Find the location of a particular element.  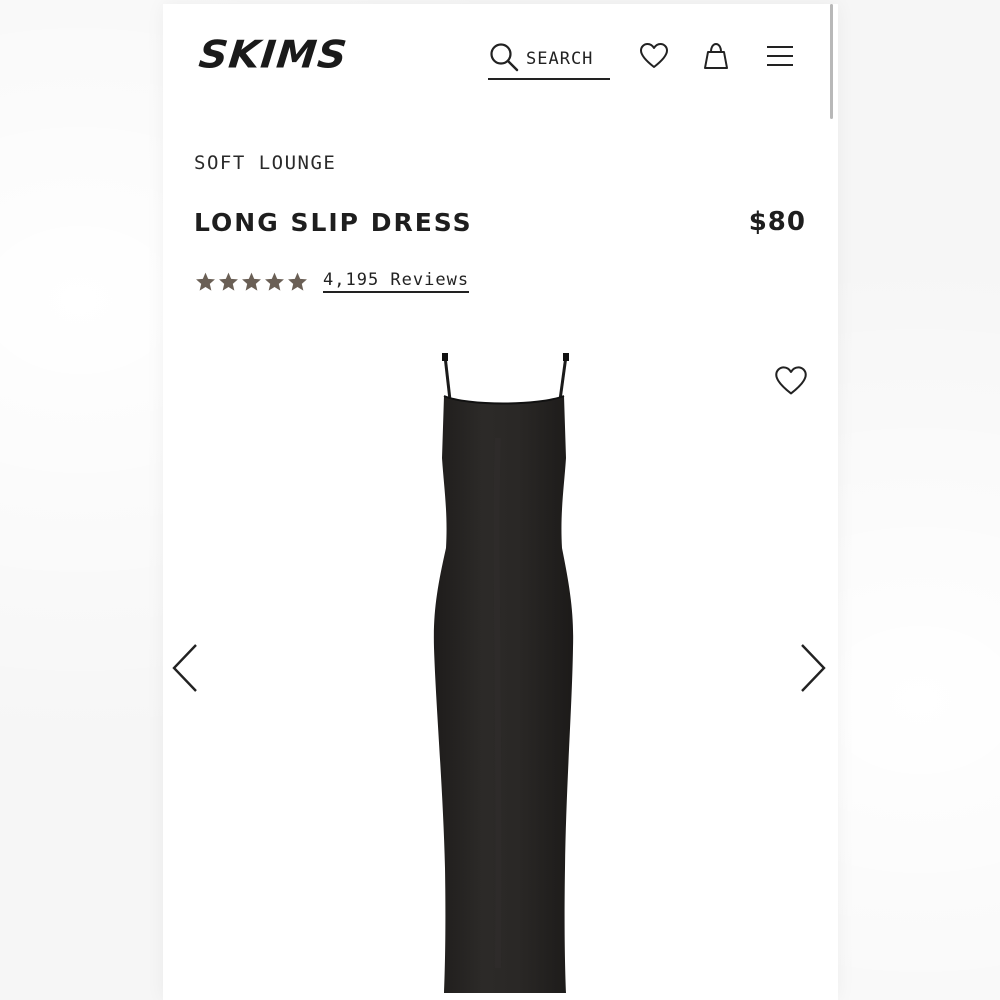

star-rating is located at coordinates (251, 282).